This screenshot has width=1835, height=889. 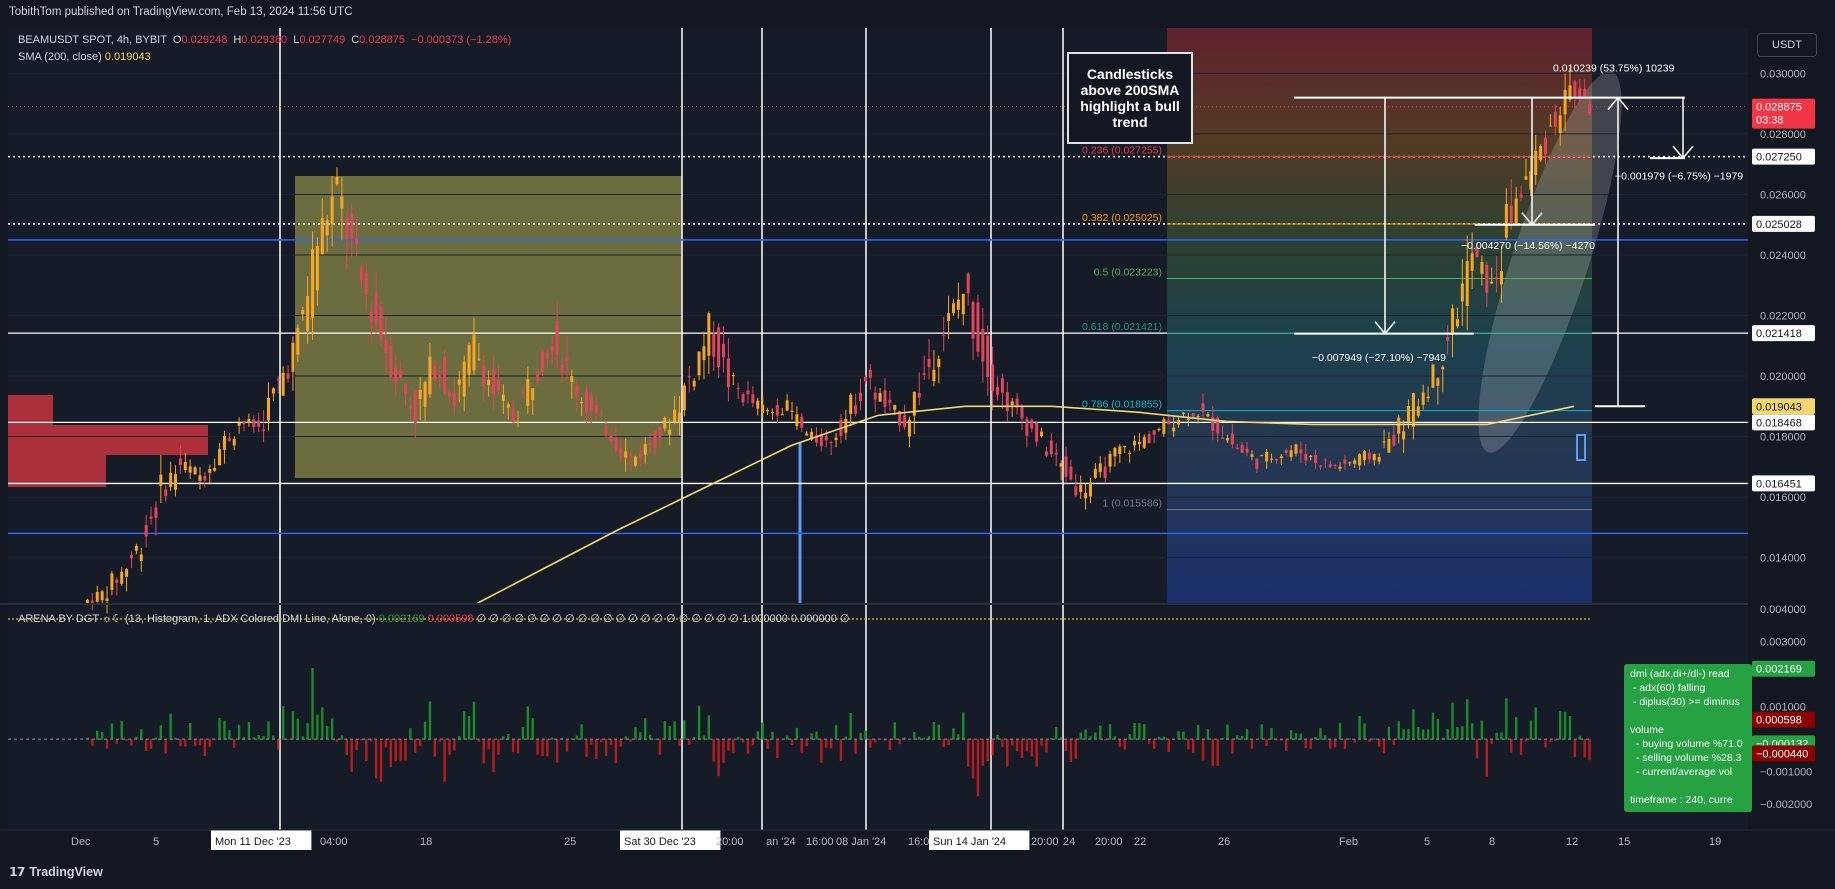 I want to click on tradingview-brand: 𝟭𝟳 TradingView, so click(x=56, y=871).